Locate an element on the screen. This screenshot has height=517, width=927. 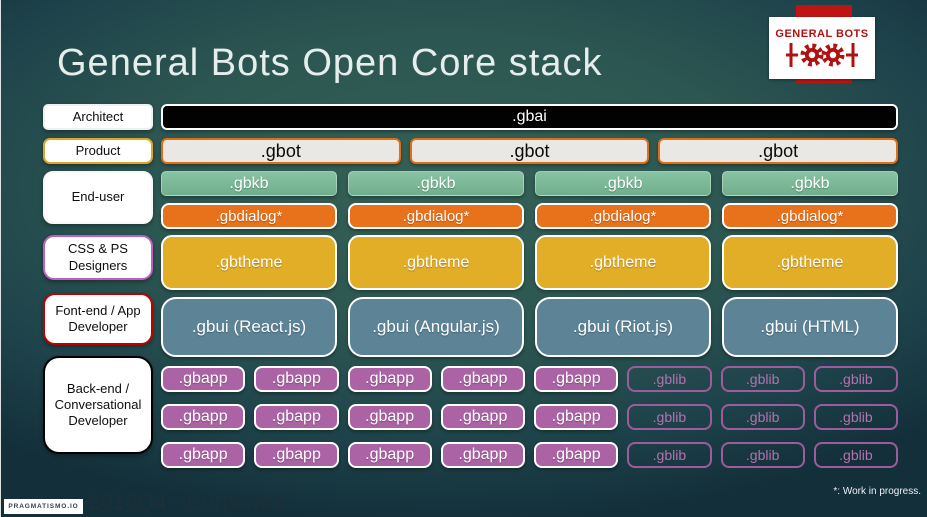
row-gbtheme: .gbtheme .gbtheme .gbtheme .gbtheme is located at coordinates (529, 262).